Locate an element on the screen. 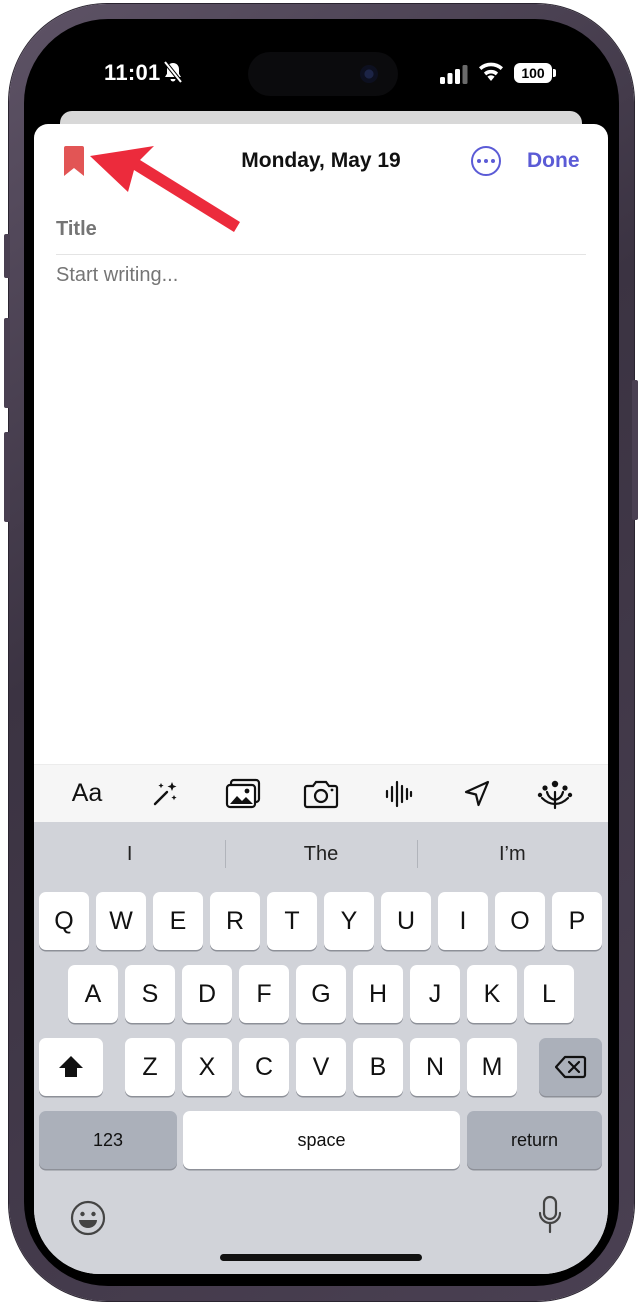  camera-button is located at coordinates (321, 794).